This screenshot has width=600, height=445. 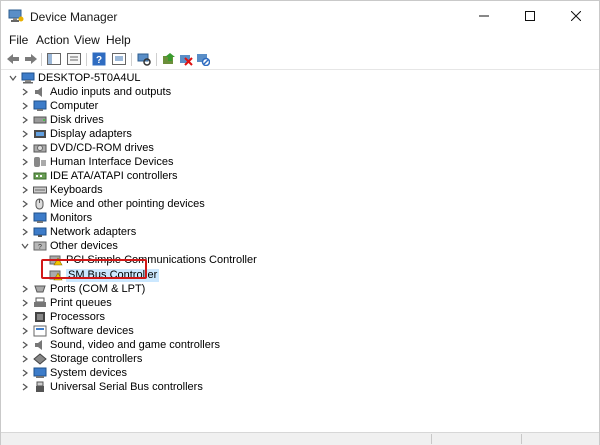 What do you see at coordinates (40, 204) in the screenshot?
I see `mouse-icon` at bounding box center [40, 204].